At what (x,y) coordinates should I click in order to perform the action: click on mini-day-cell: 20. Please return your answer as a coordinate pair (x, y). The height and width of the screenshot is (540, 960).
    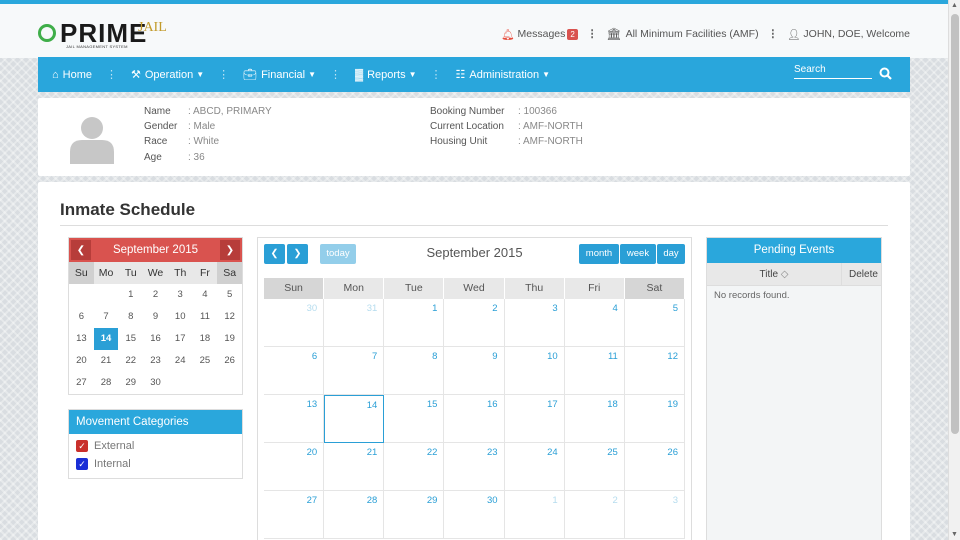
    Looking at the image, I should click on (81, 361).